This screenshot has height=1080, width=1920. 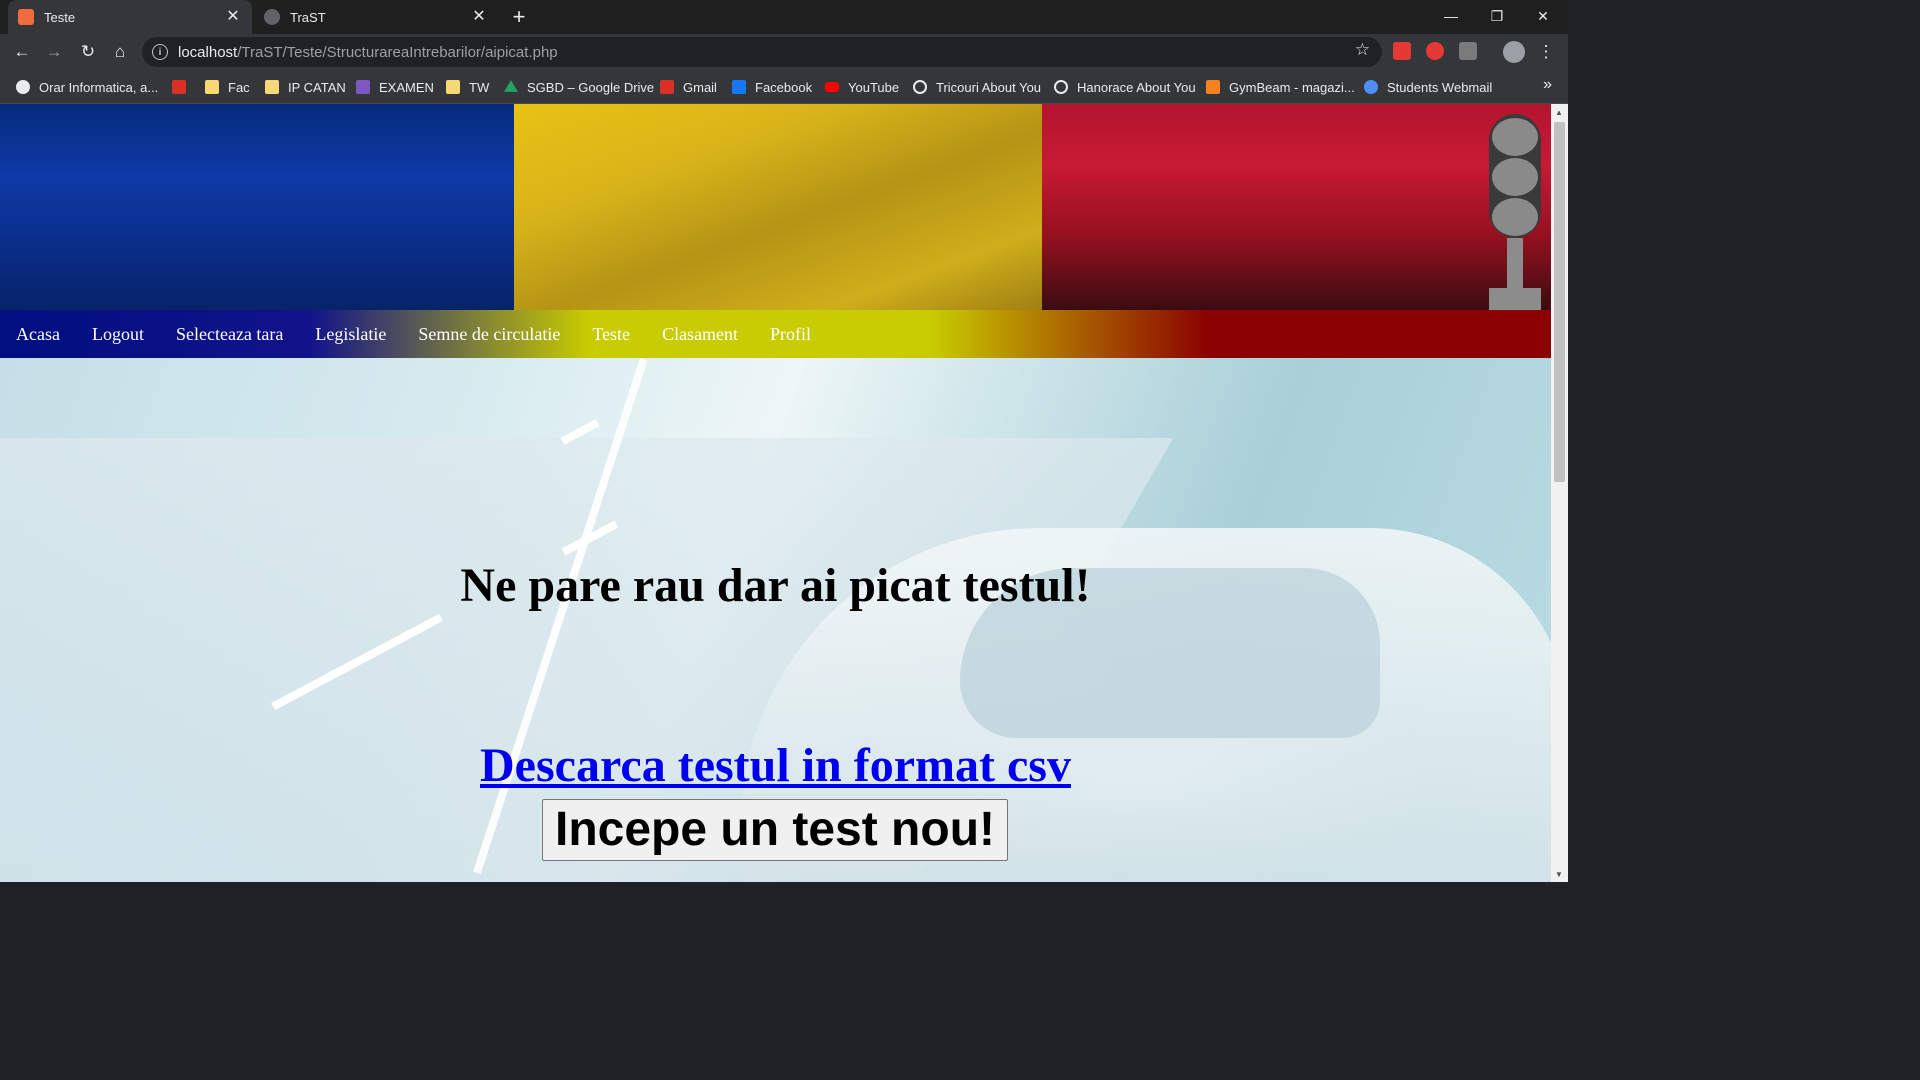 I want to click on new-tab-button: +, so click(x=519, y=17).